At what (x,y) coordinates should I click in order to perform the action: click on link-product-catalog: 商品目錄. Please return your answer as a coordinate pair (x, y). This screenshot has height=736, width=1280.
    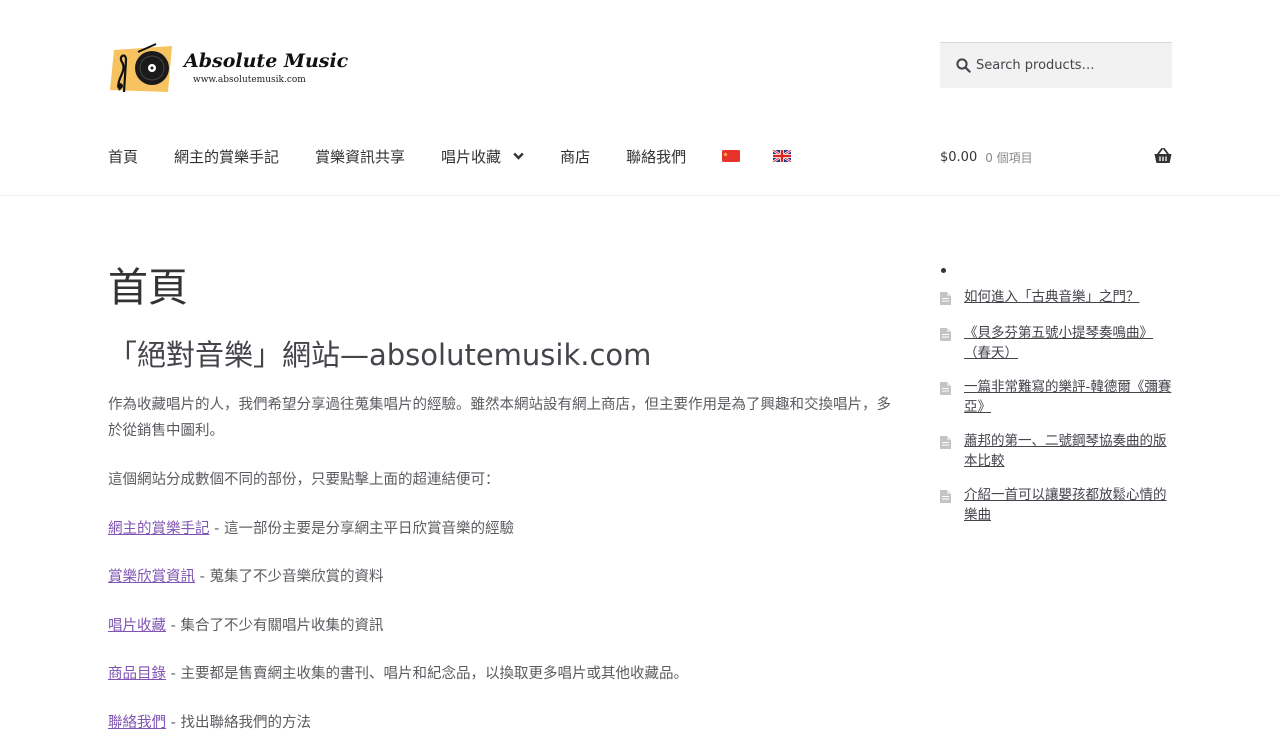
    Looking at the image, I should click on (137, 674).